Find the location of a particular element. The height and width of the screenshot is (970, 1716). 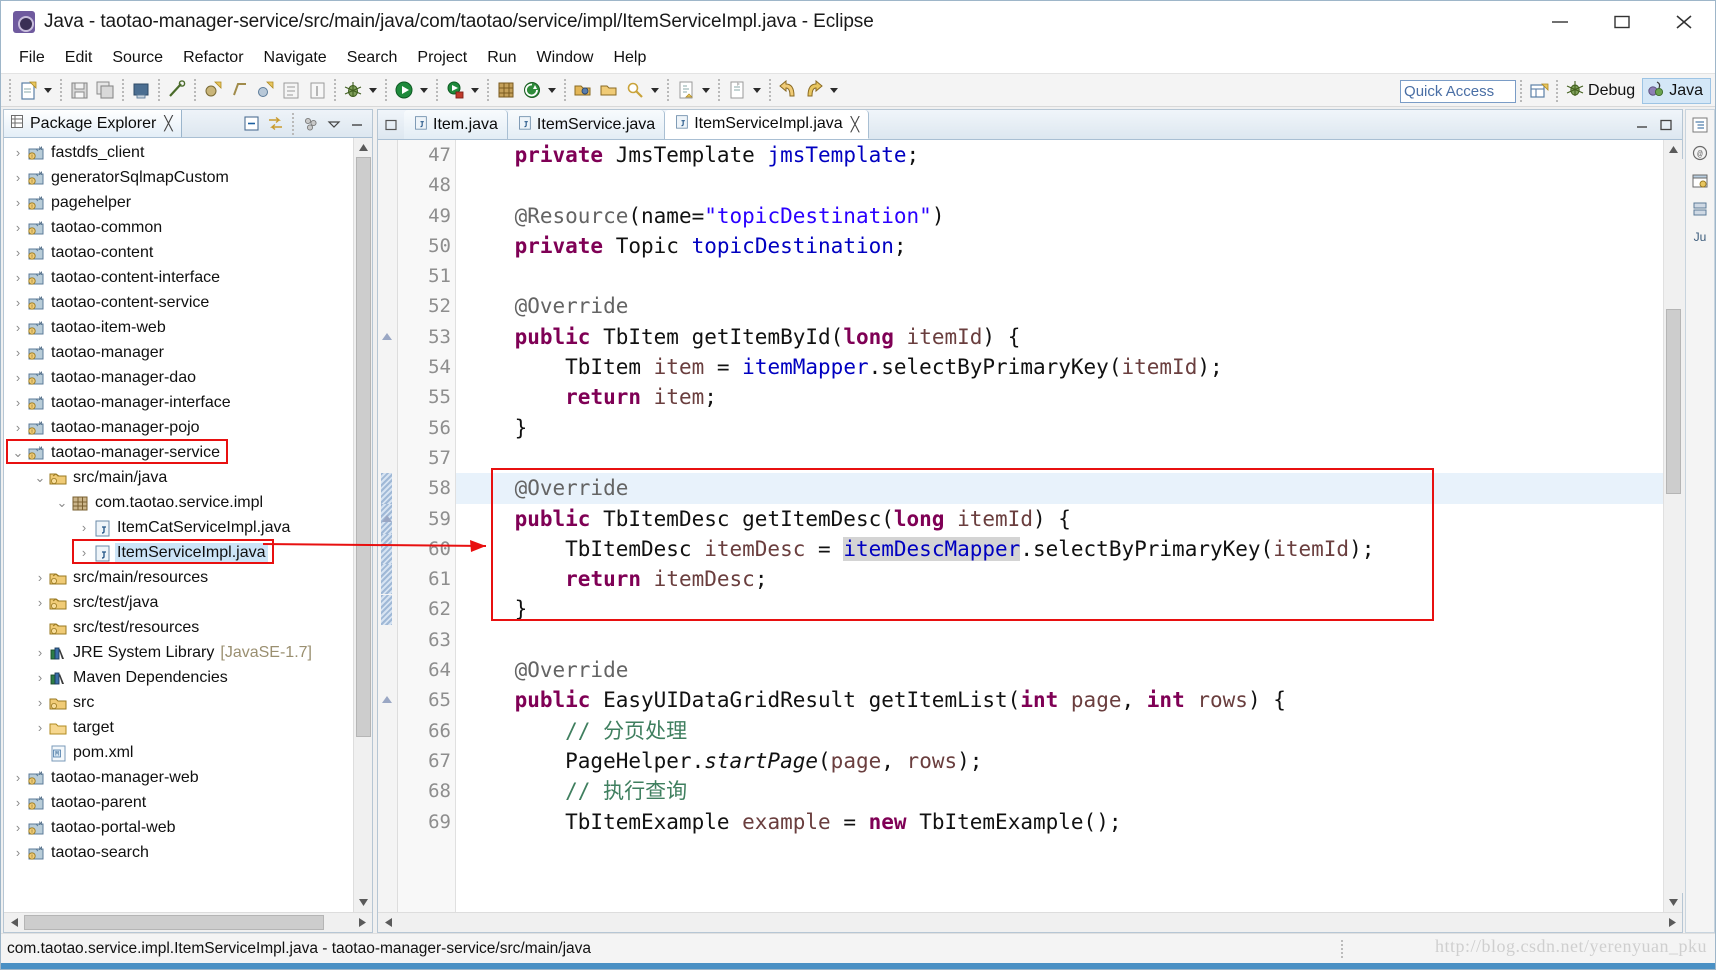

code-line: private Topic topicDestination; is located at coordinates (1059, 246).